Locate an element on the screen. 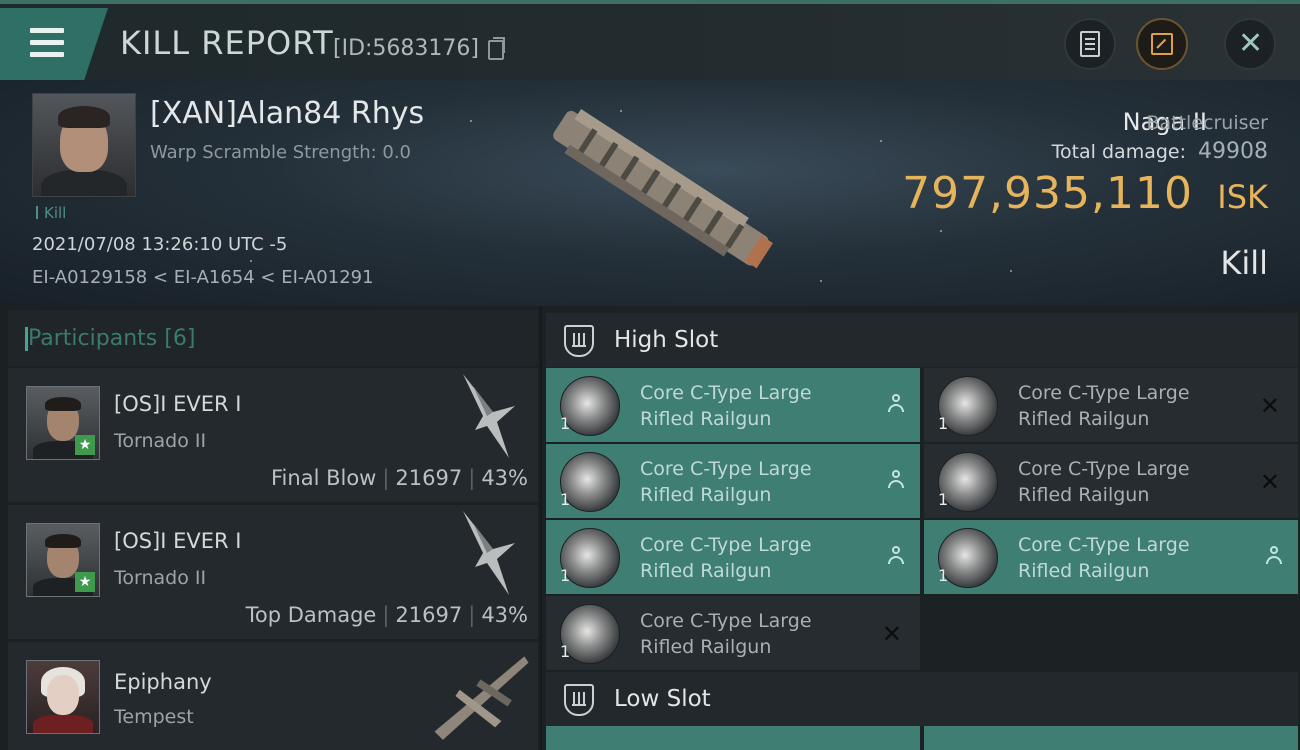 The height and width of the screenshot is (750, 1300). high-slot-header: High Slot is located at coordinates (922, 340).